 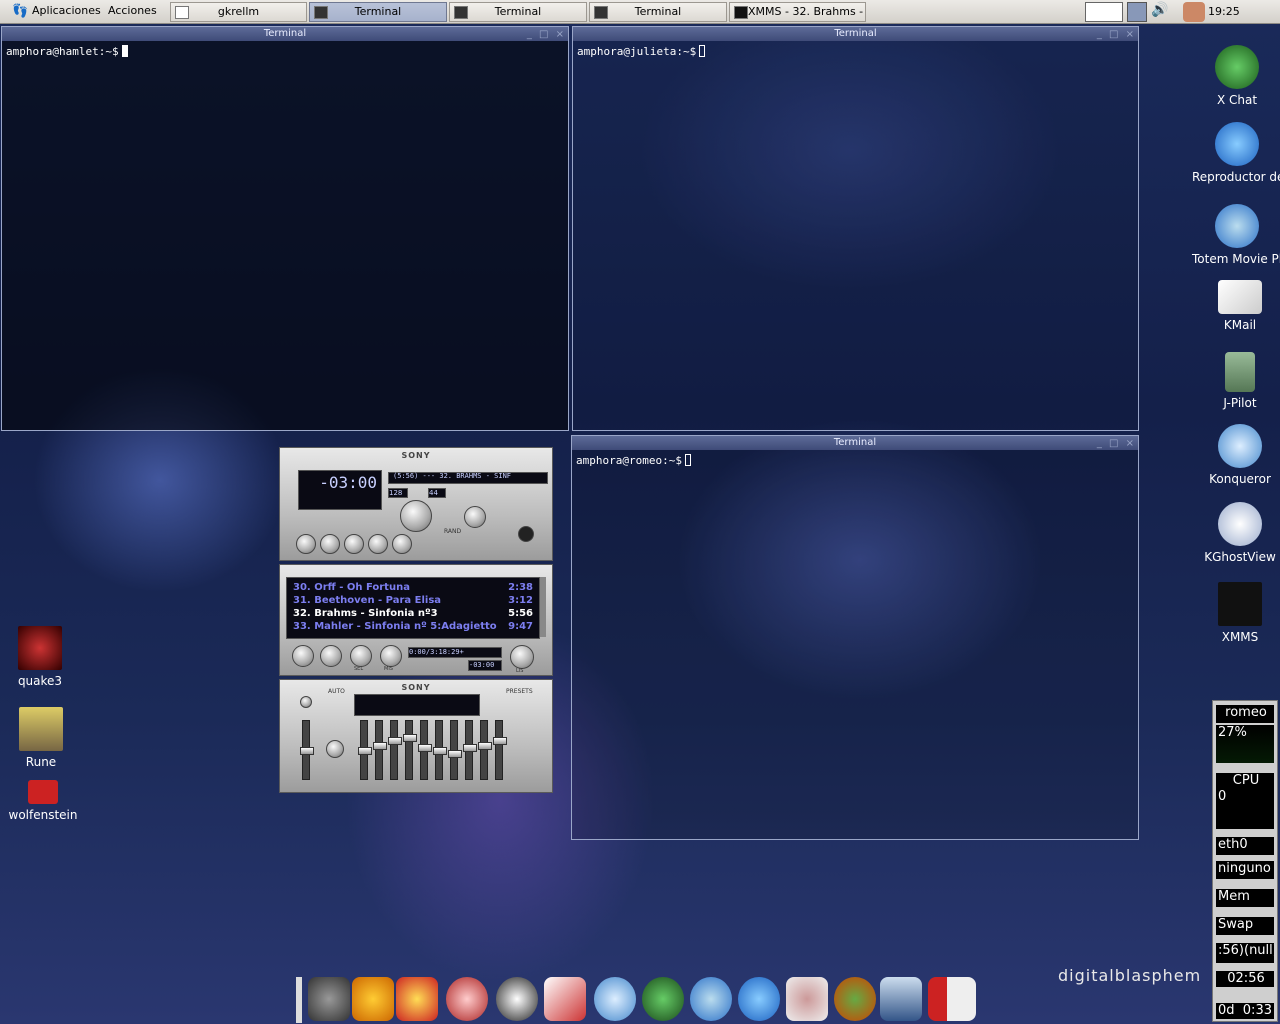 What do you see at coordinates (1159, 12) in the screenshot?
I see `volume-icon: 🔊` at bounding box center [1159, 12].